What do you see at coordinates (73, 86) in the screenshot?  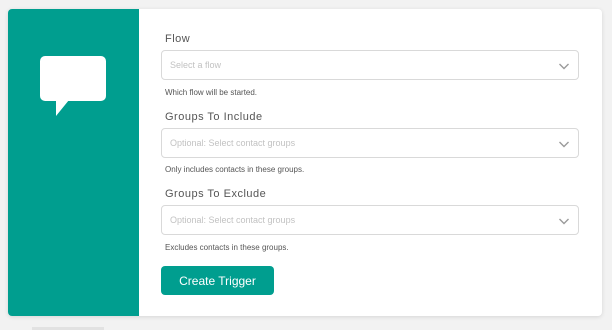 I see `chat-bubble-icon` at bounding box center [73, 86].